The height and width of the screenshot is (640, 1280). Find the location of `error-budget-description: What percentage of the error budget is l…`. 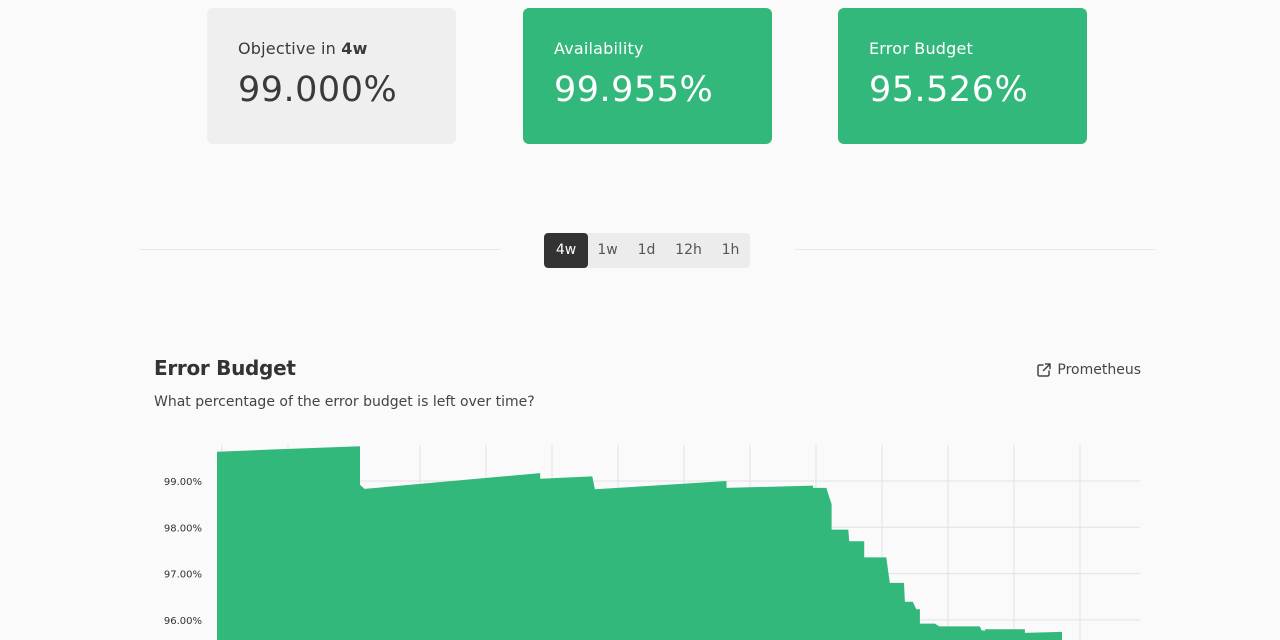

error-budget-description: What percentage of the error budget is l… is located at coordinates (344, 402).